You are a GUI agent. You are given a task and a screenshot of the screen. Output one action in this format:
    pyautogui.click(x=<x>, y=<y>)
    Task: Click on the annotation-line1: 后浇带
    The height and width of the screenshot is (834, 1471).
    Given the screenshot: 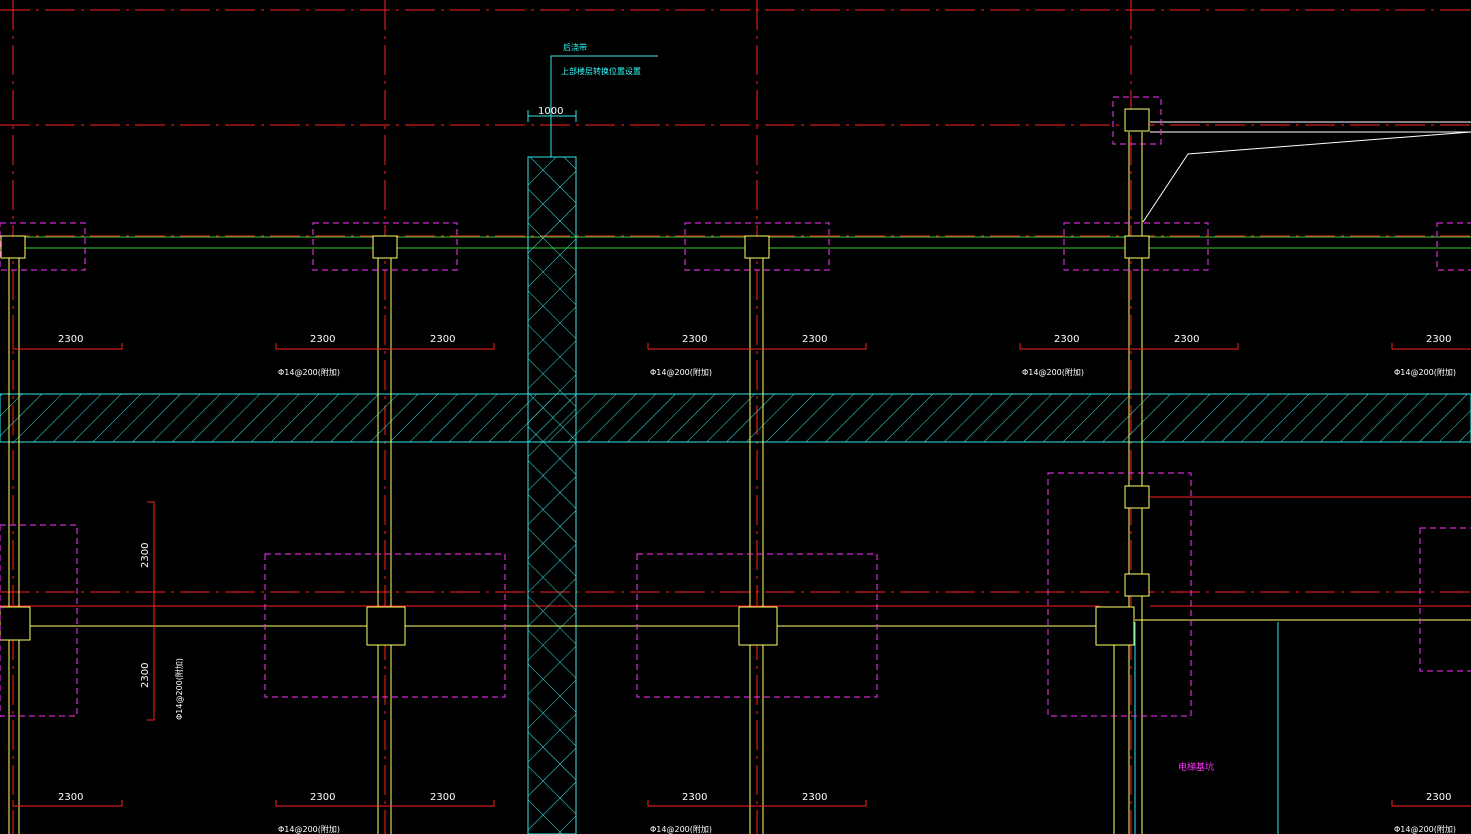 What is the action you would take?
    pyautogui.click(x=575, y=47)
    